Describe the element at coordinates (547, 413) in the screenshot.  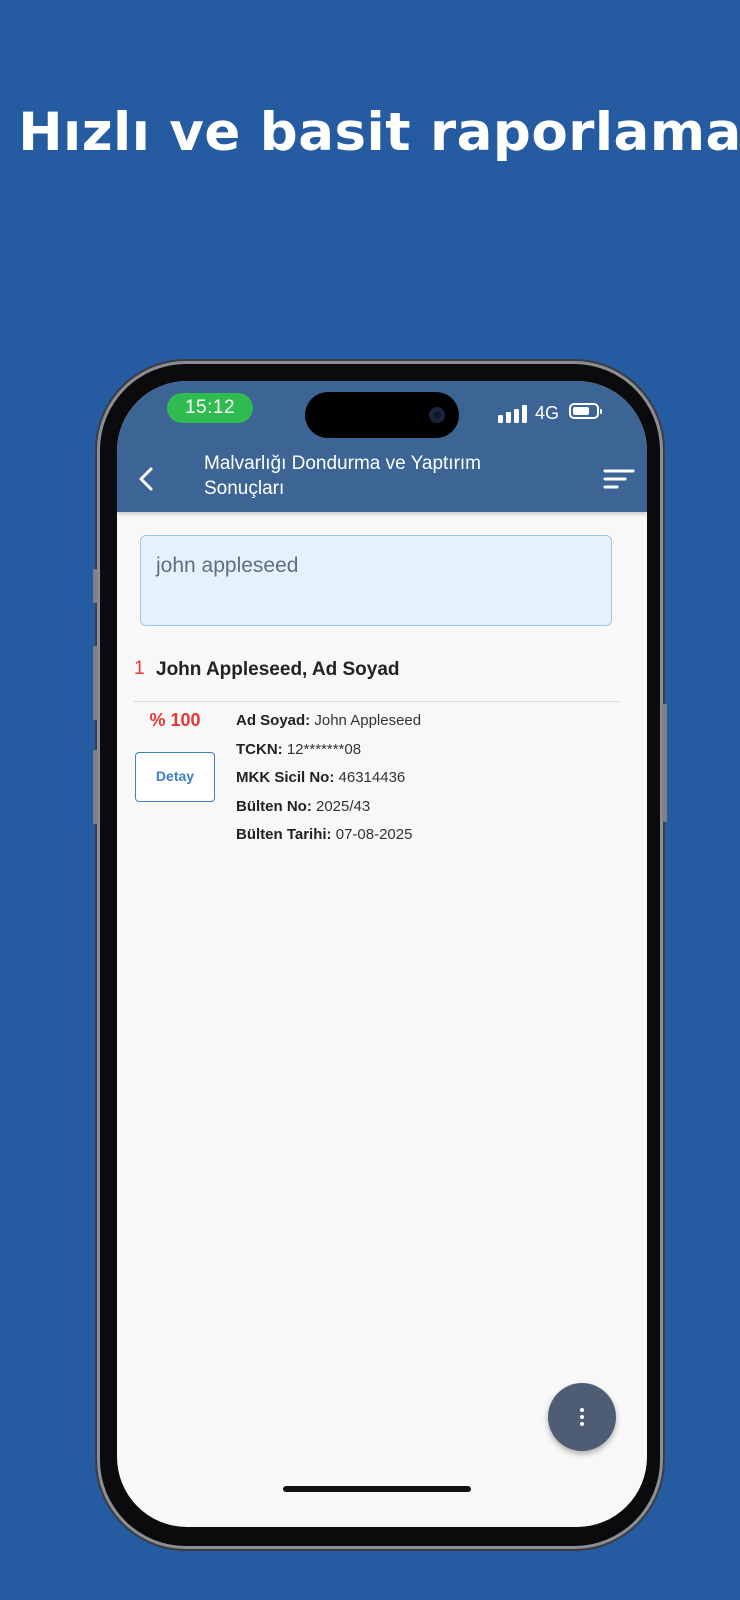
I see `network-label: 4G` at that location.